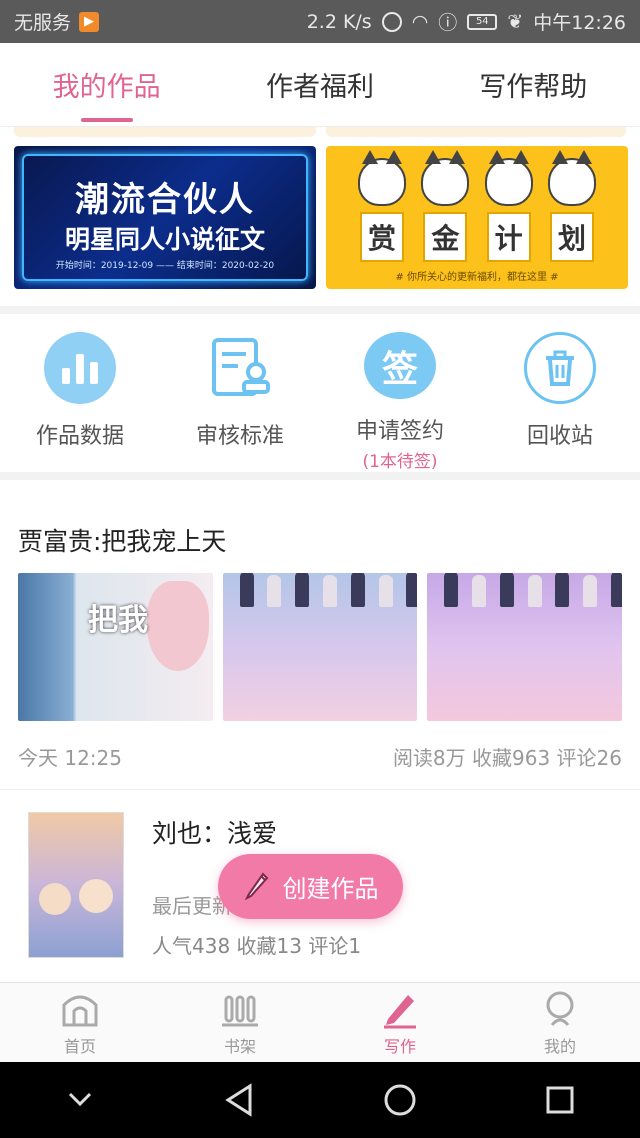 This screenshot has width=640, height=1138. I want to click on nav-label: 我的, so click(559, 1046).